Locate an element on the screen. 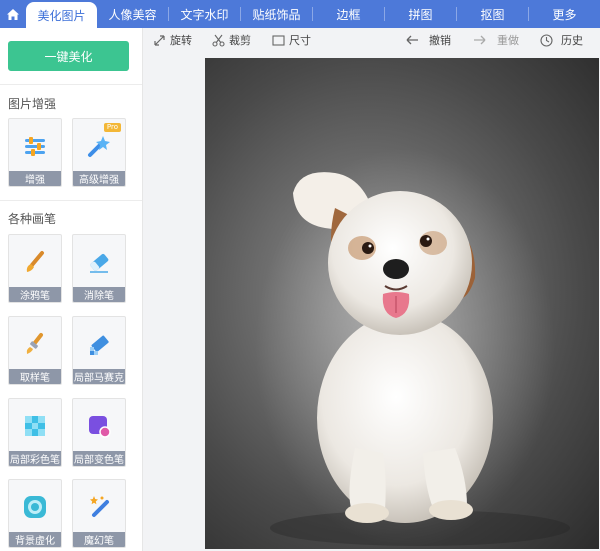 This screenshot has width=600, height=551. color-grid-icon is located at coordinates (35, 425).